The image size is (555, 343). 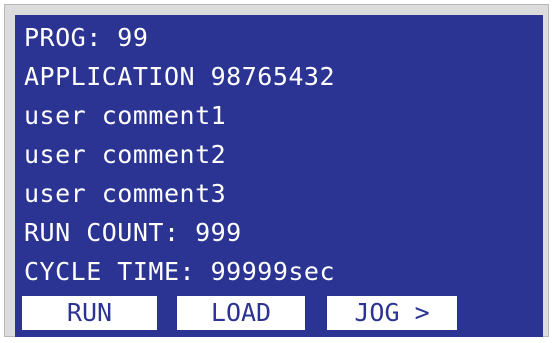 I want to click on application-line: APPLICATION 98765432, so click(x=180, y=76).